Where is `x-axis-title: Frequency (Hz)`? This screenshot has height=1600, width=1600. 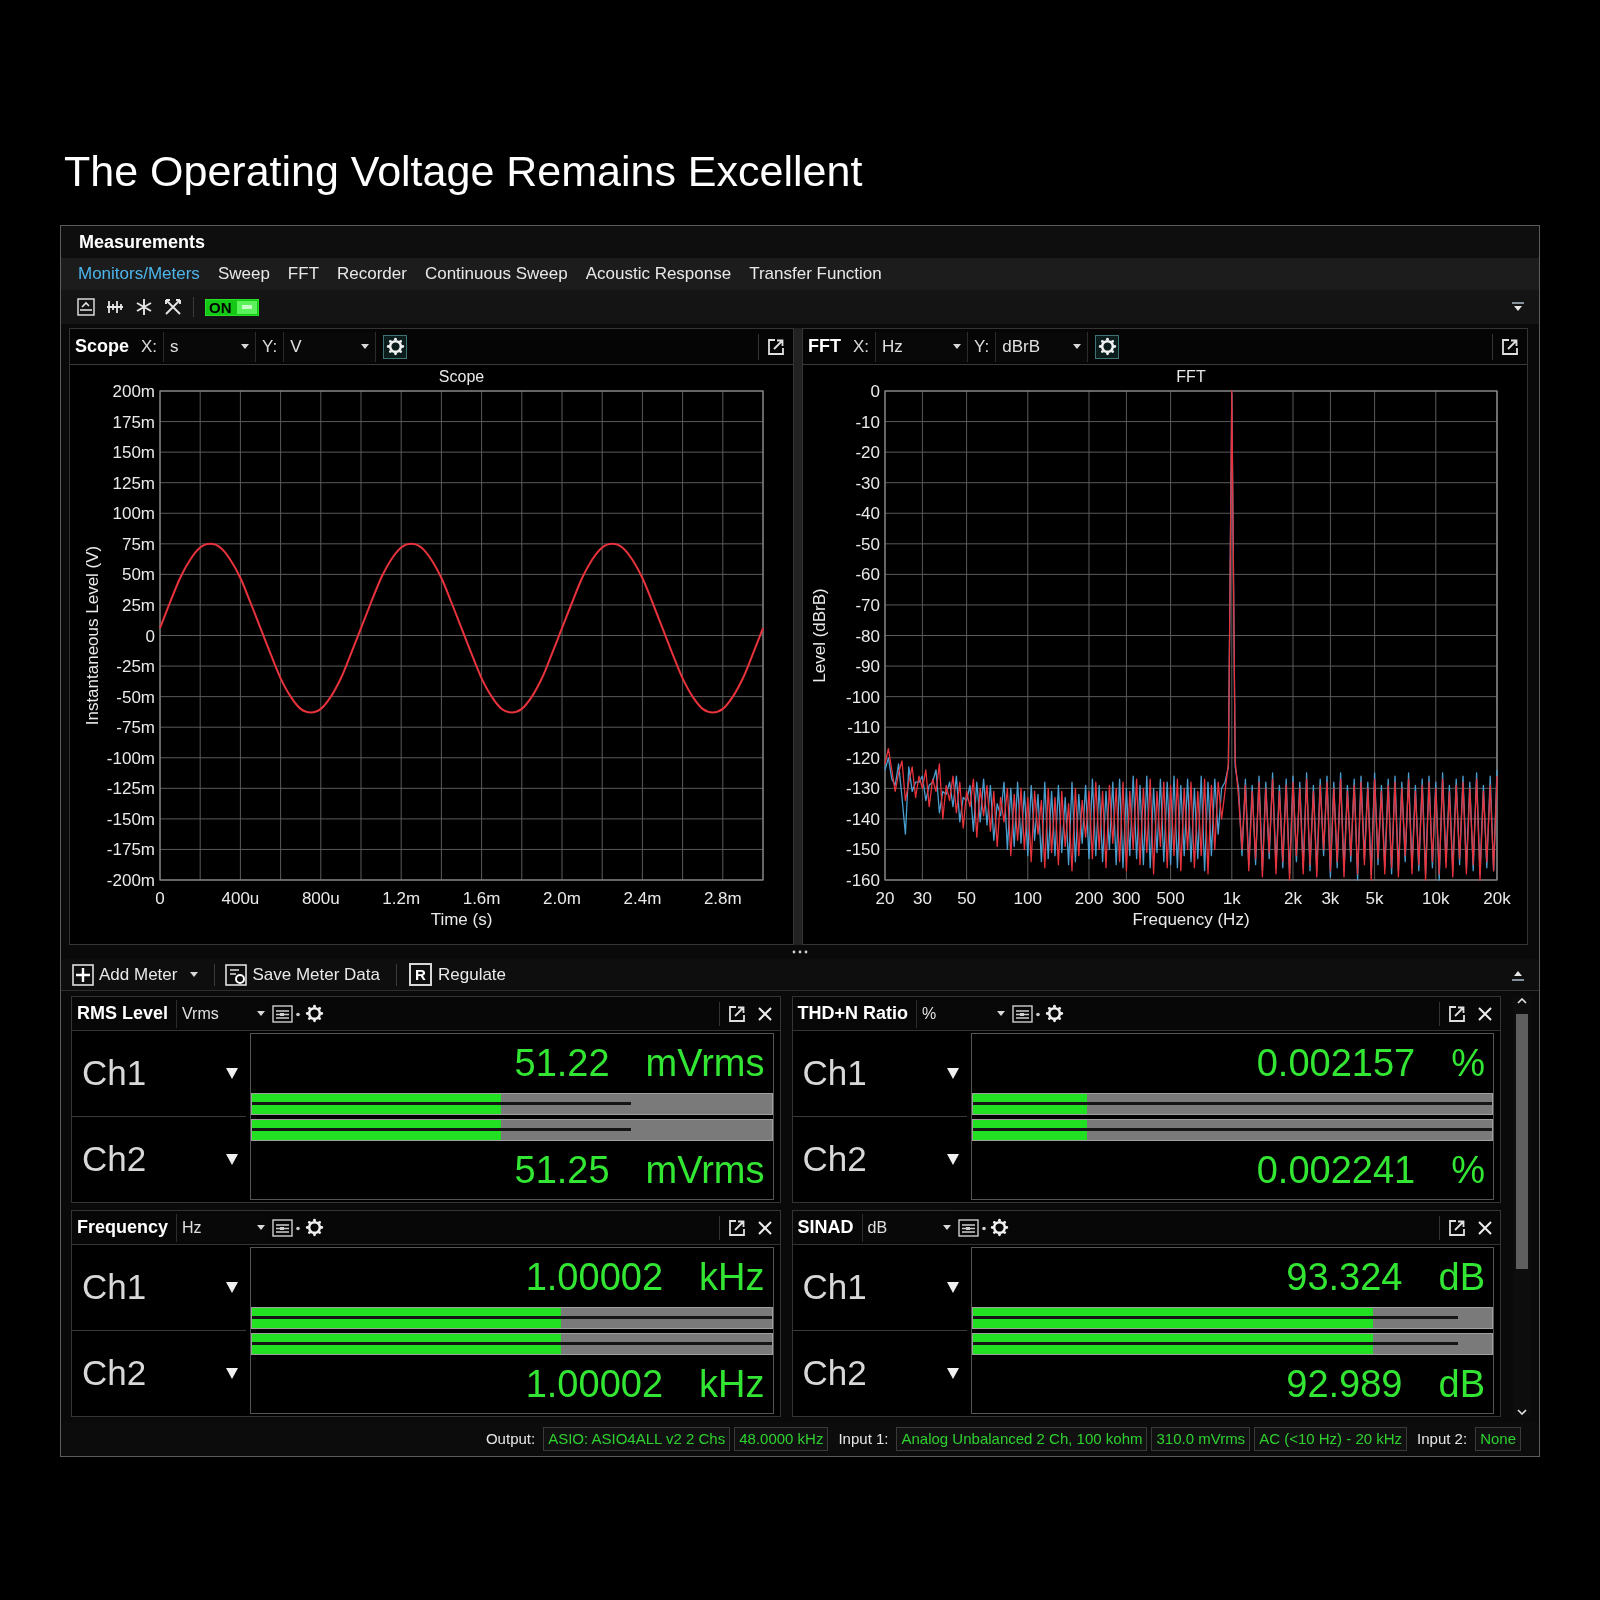 x-axis-title: Frequency (Hz) is located at coordinates (1191, 919).